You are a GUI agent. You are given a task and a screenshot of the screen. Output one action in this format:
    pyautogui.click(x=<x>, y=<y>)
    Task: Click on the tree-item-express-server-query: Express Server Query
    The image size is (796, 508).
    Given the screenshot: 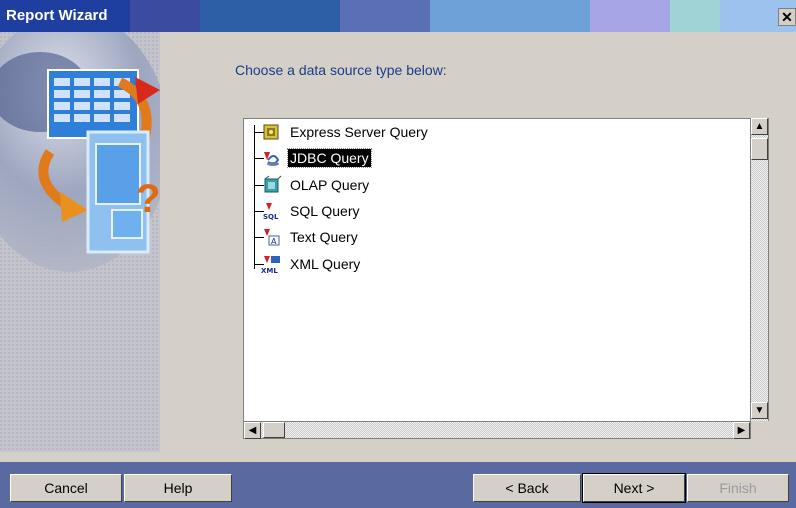 What is the action you would take?
    pyautogui.click(x=345, y=132)
    